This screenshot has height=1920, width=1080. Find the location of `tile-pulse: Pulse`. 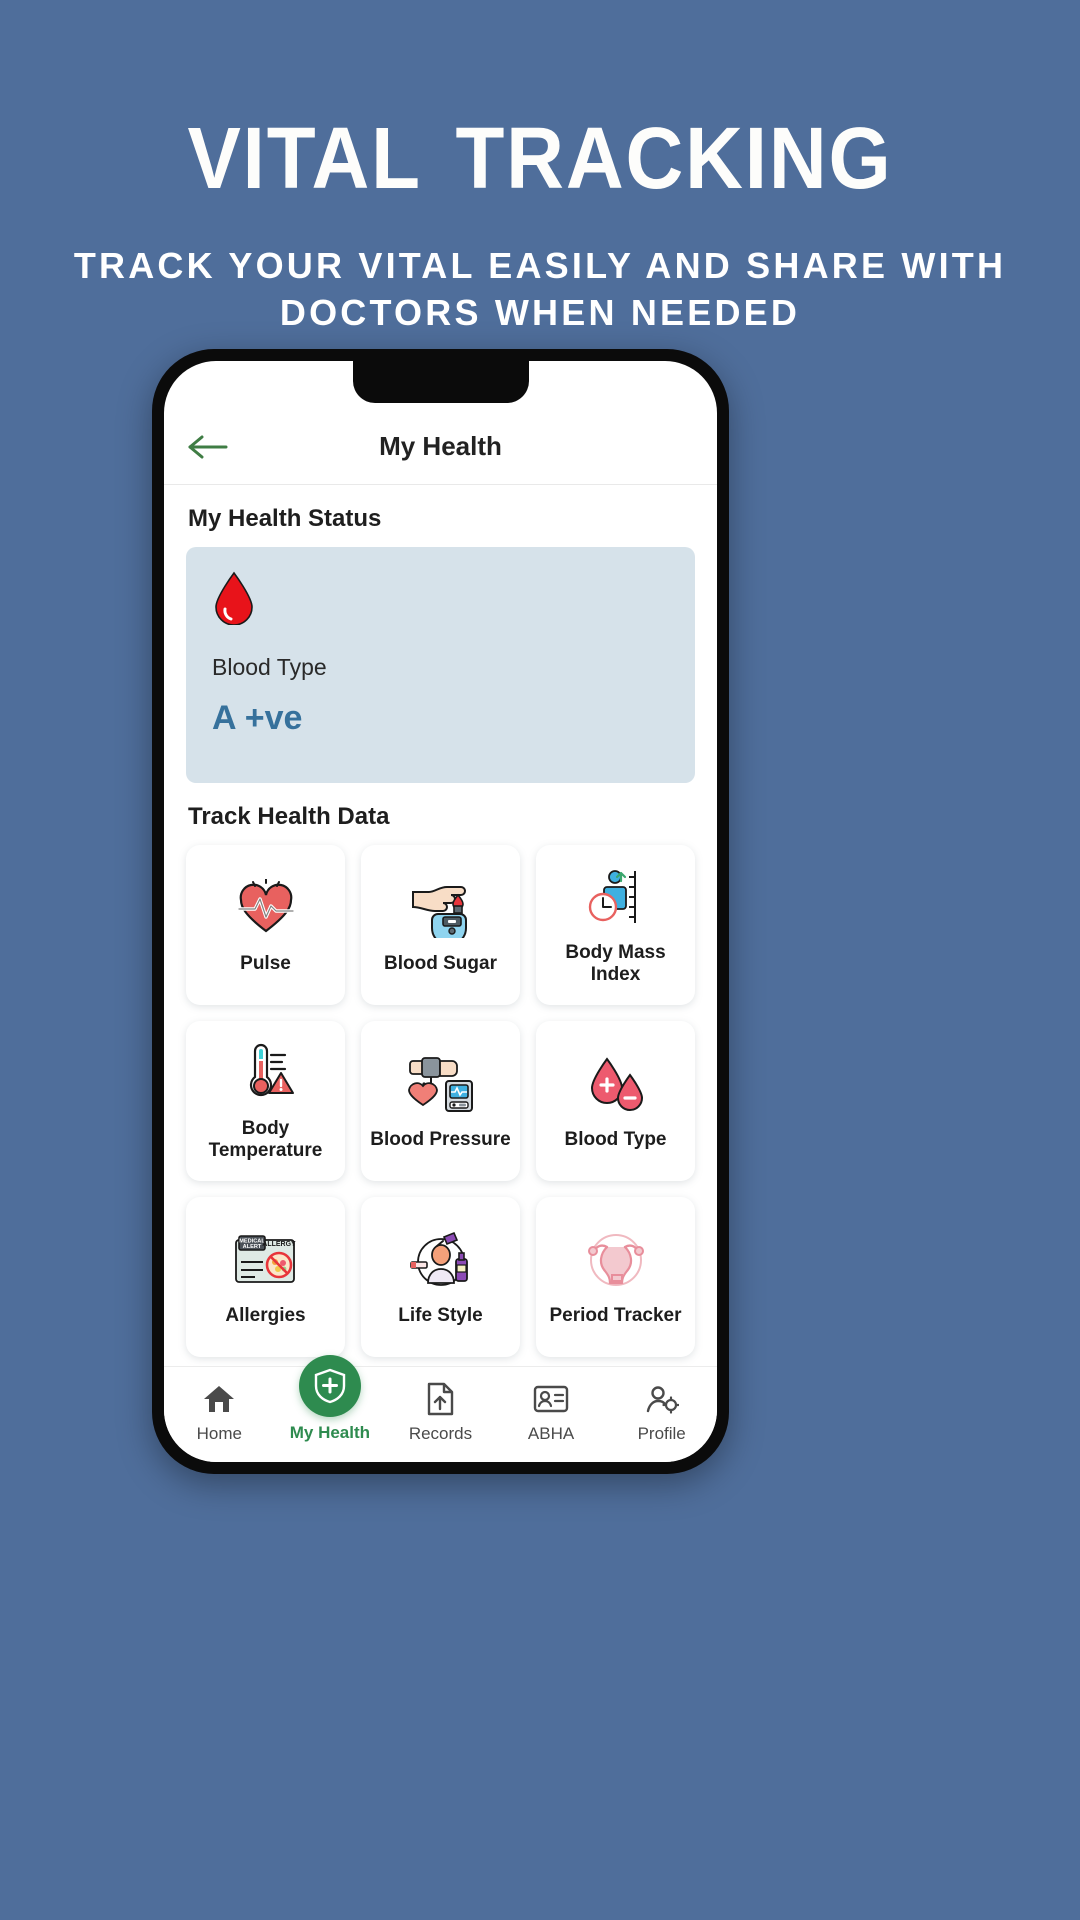

tile-pulse: Pulse is located at coordinates (265, 925).